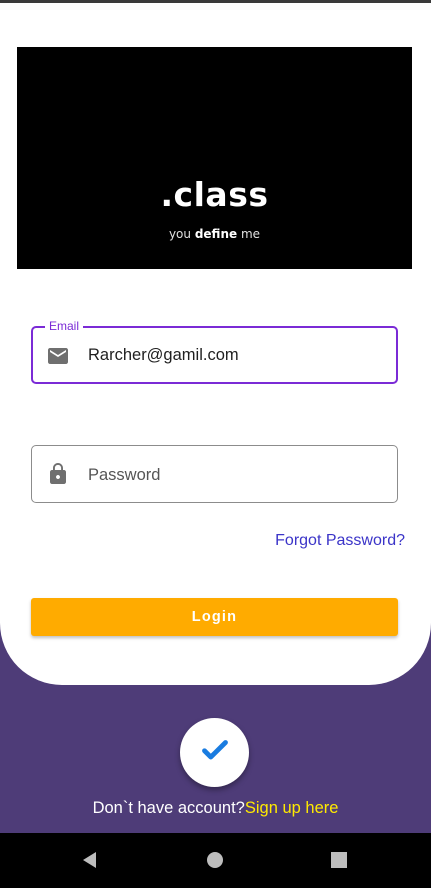  Describe the element at coordinates (249, 234) in the screenshot. I see `tagline-suffix: me` at that location.